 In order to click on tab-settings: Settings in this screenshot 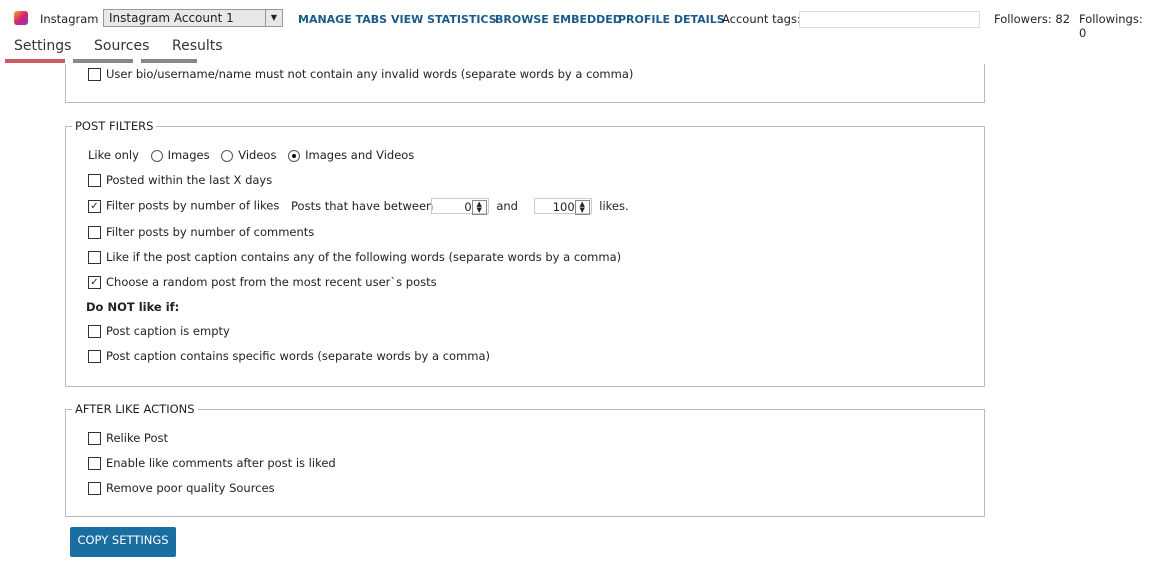, I will do `click(42, 46)`.